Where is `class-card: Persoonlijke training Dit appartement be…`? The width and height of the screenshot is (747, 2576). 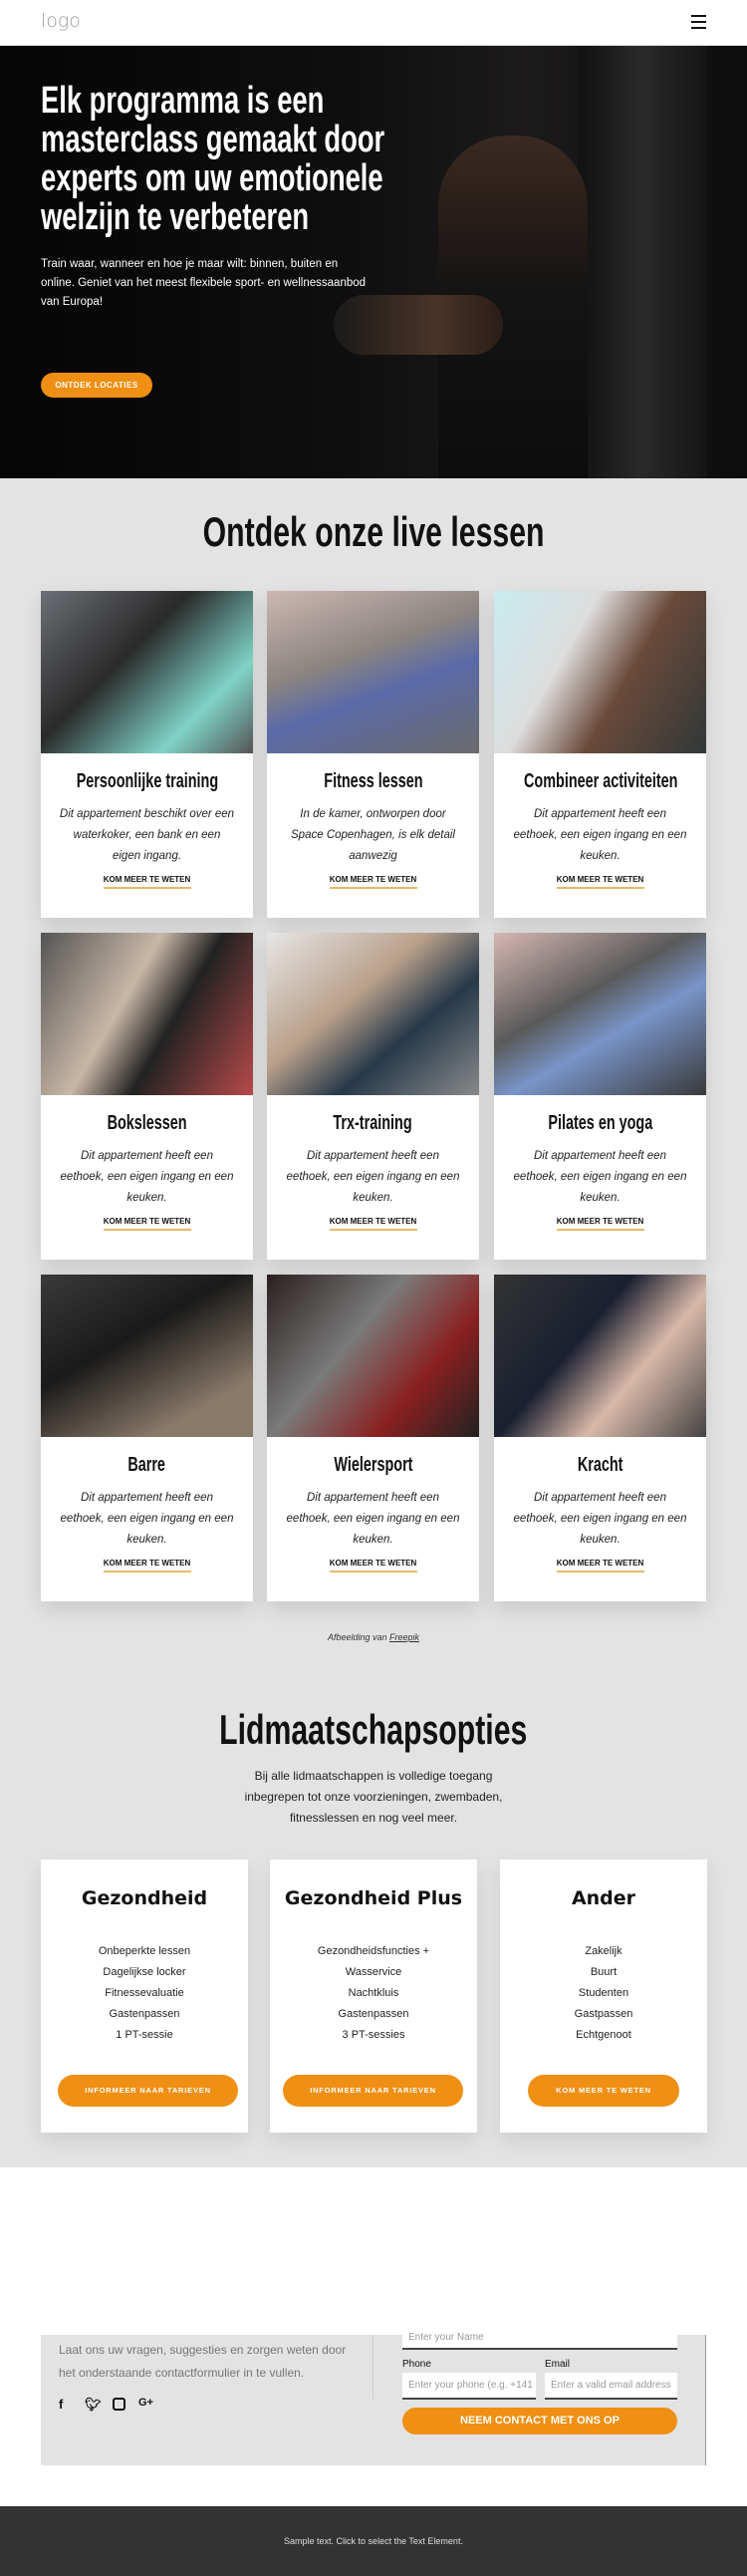 class-card: Persoonlijke training Dit appartement be… is located at coordinates (147, 754).